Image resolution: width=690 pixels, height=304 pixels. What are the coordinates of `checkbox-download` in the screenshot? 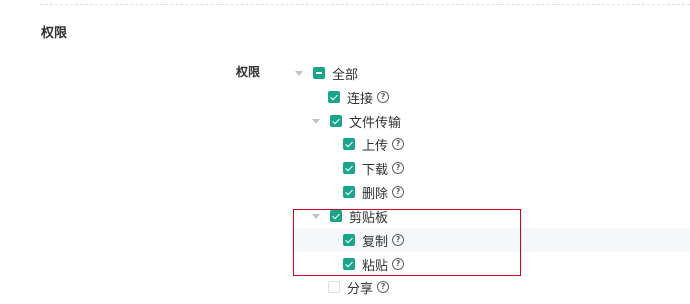 It's located at (349, 168).